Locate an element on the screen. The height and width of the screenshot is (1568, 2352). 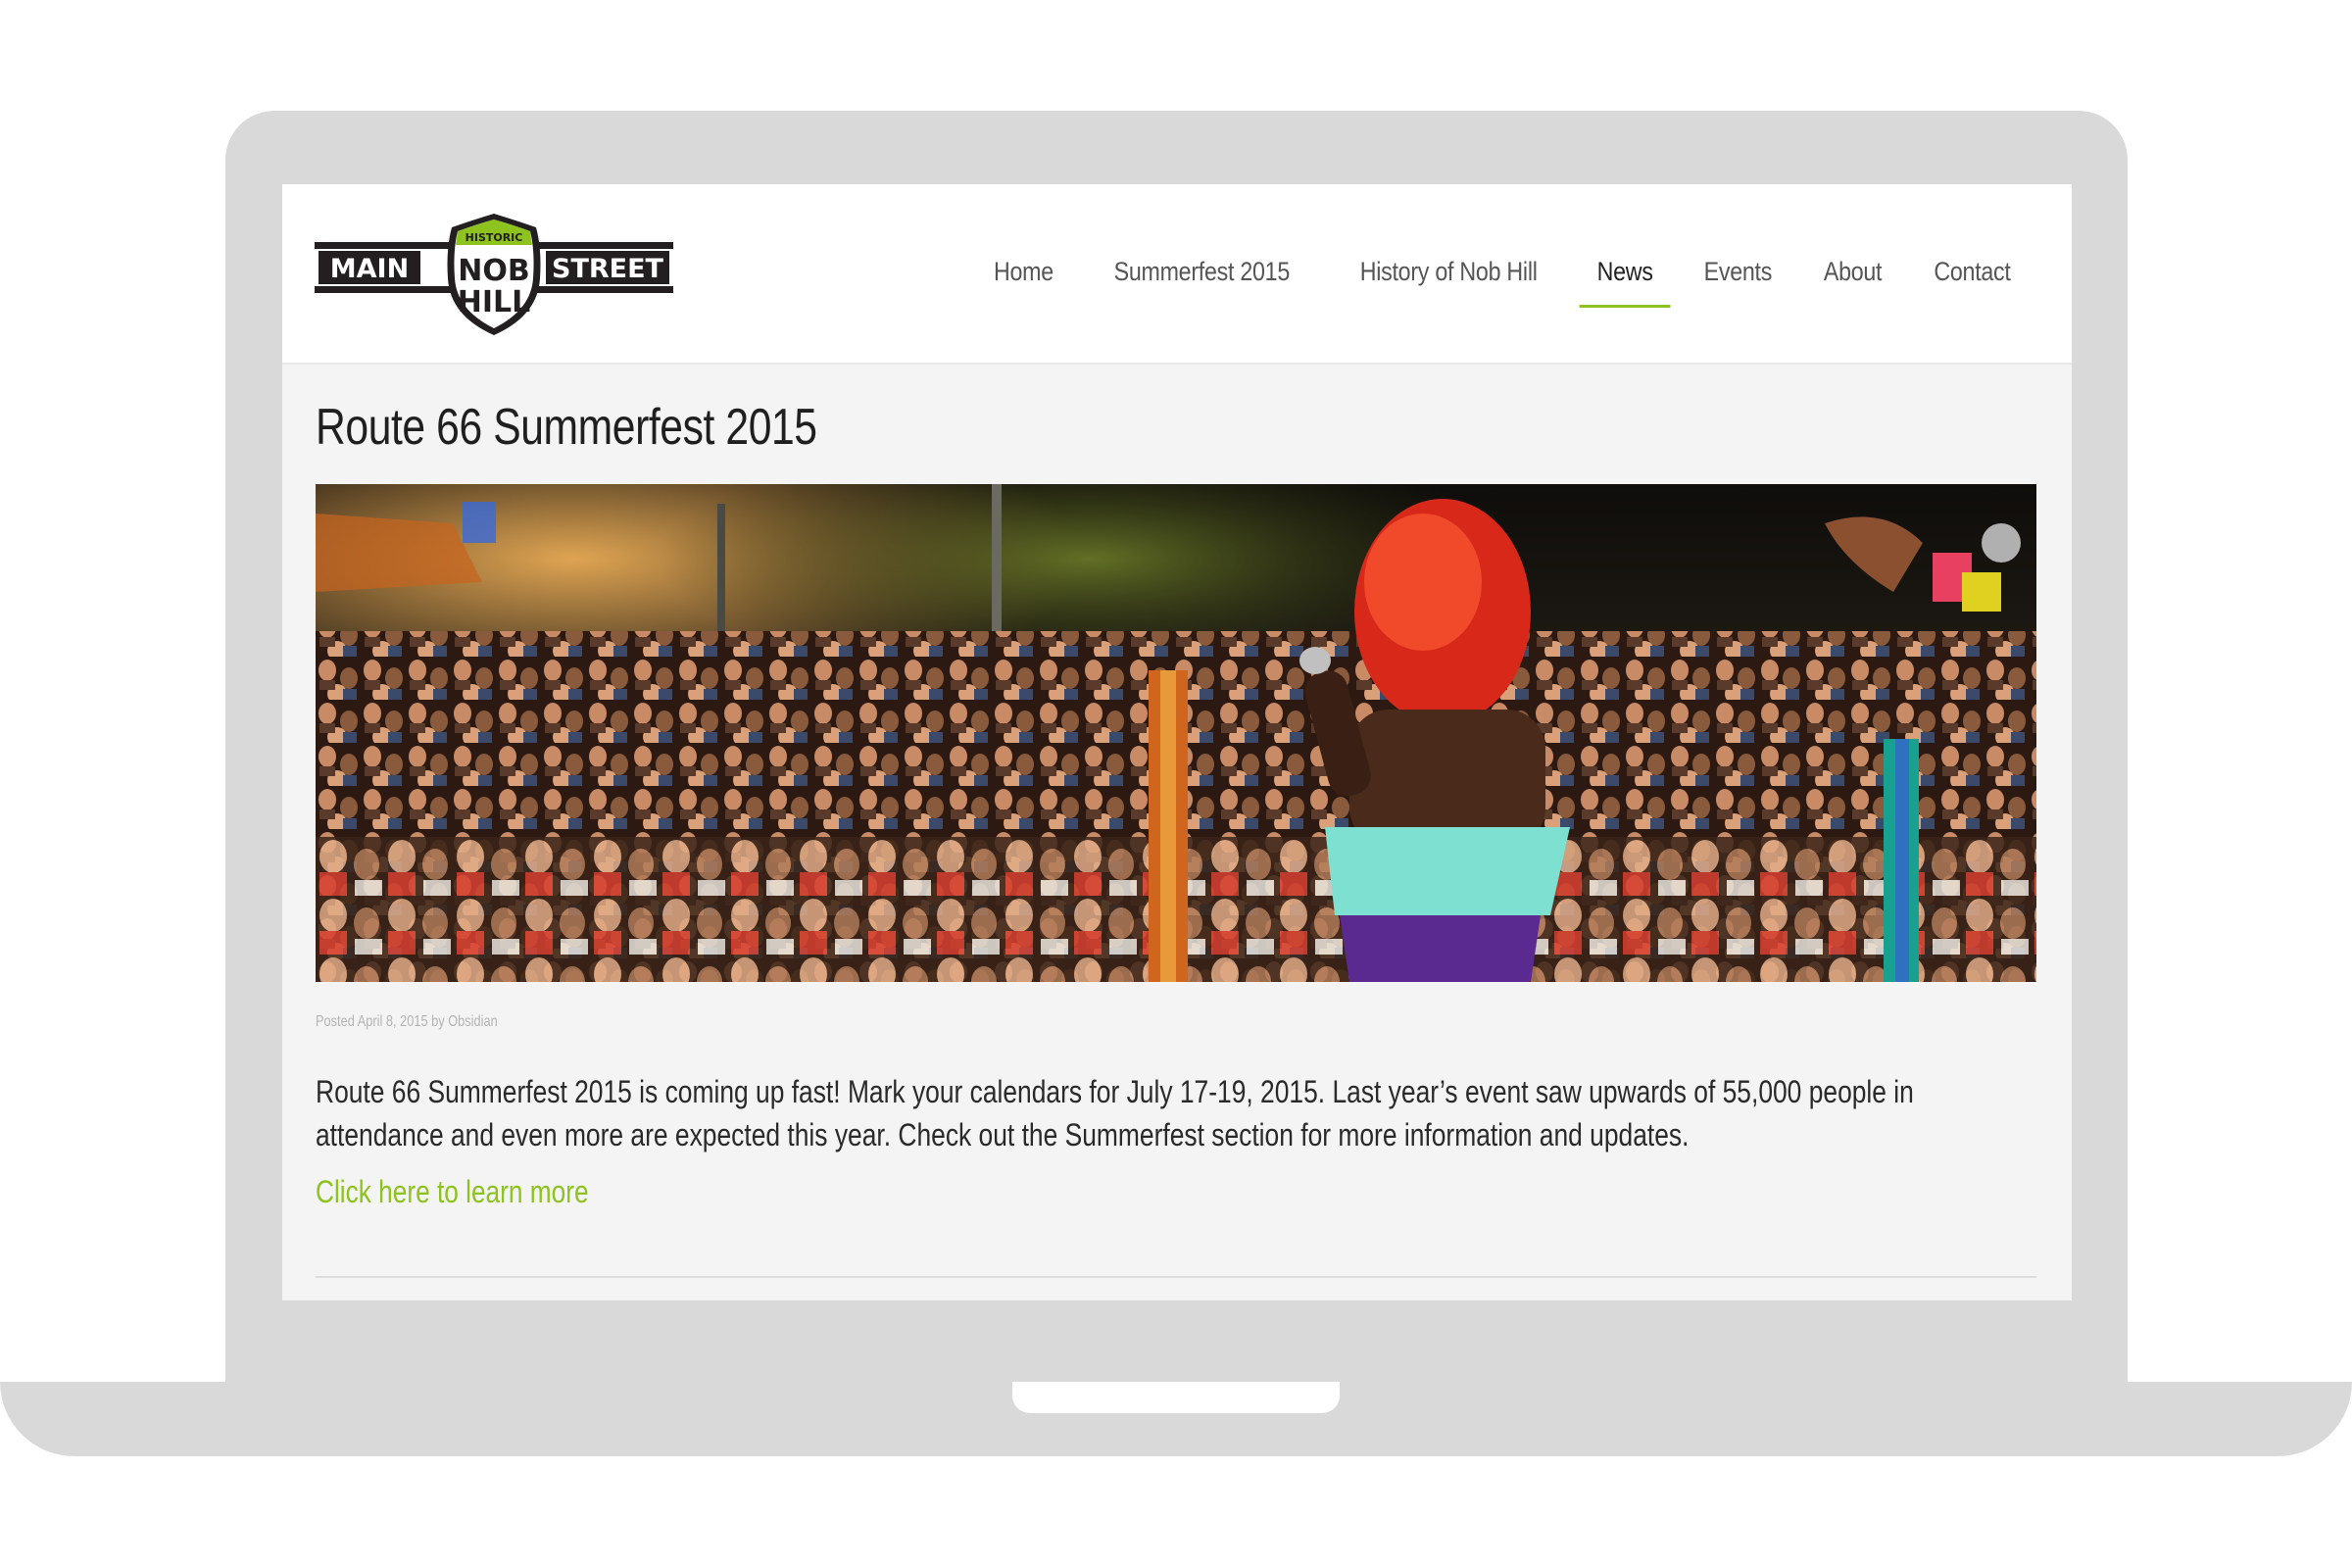
nav-item-label: News is located at coordinates (1624, 271).